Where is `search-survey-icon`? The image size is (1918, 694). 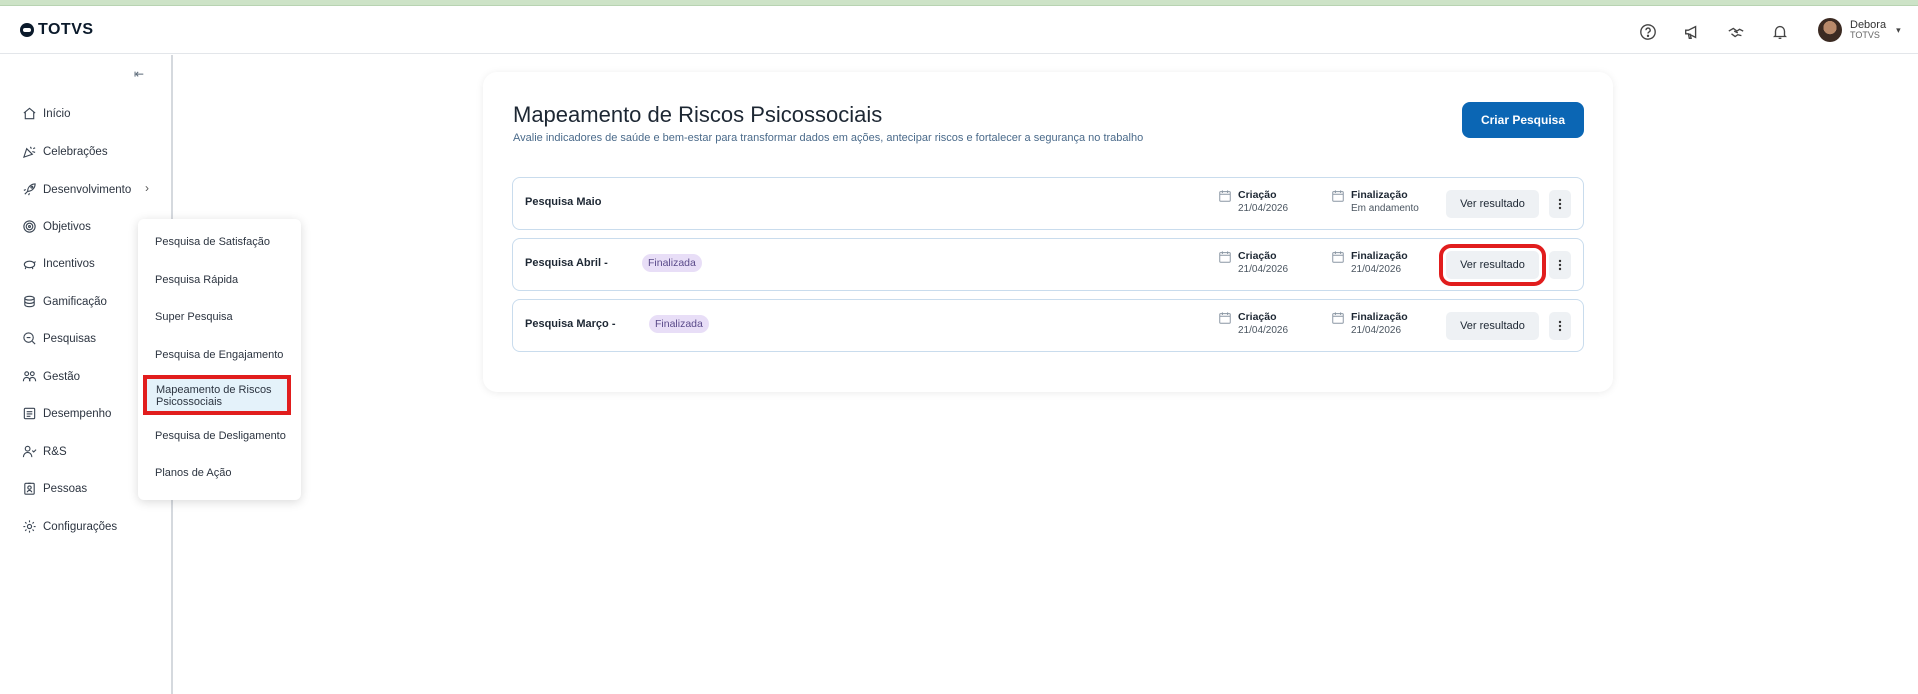 search-survey-icon is located at coordinates (29, 338).